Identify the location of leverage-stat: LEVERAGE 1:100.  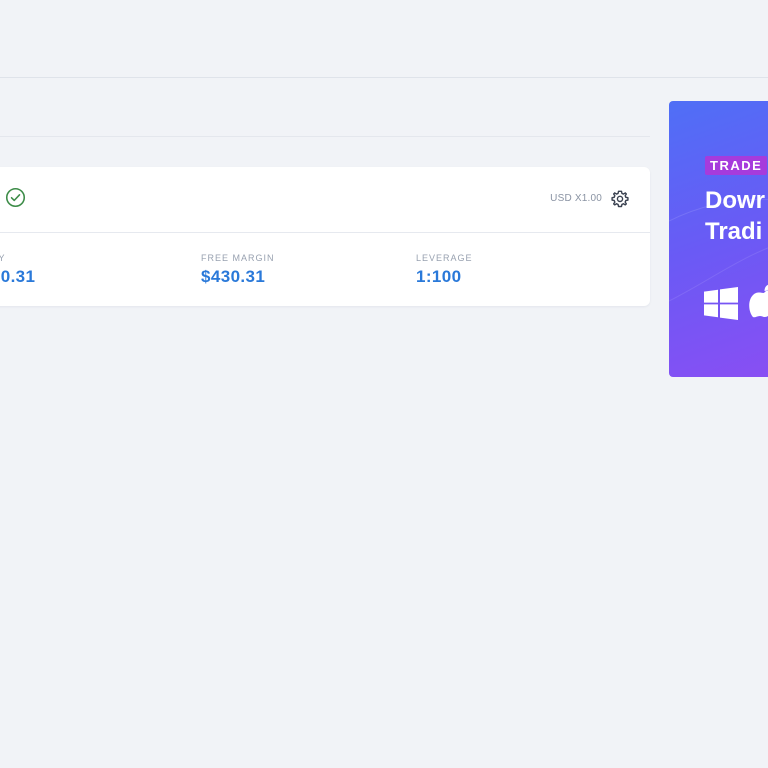
(444, 270).